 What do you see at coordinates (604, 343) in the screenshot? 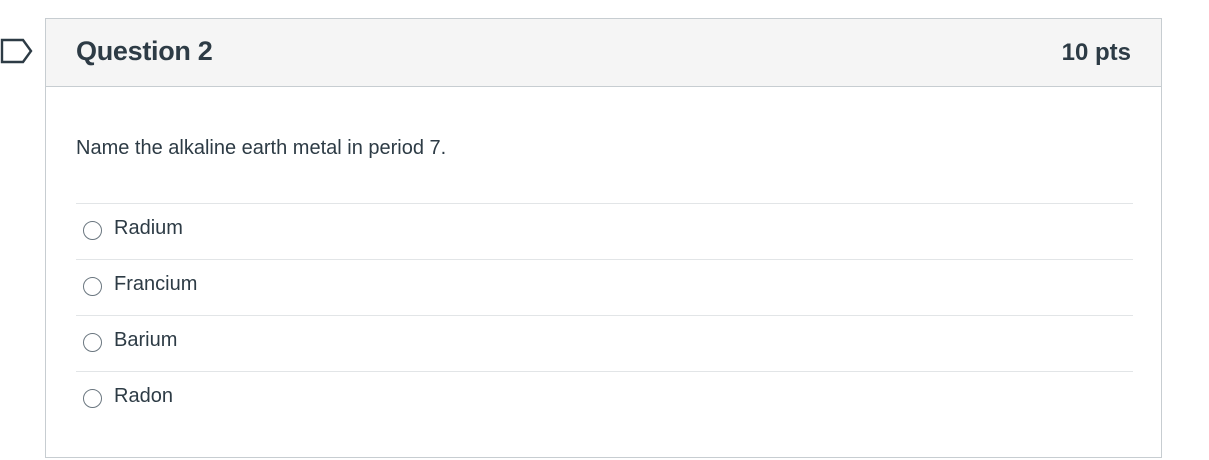
I see `answer-option: Barium` at bounding box center [604, 343].